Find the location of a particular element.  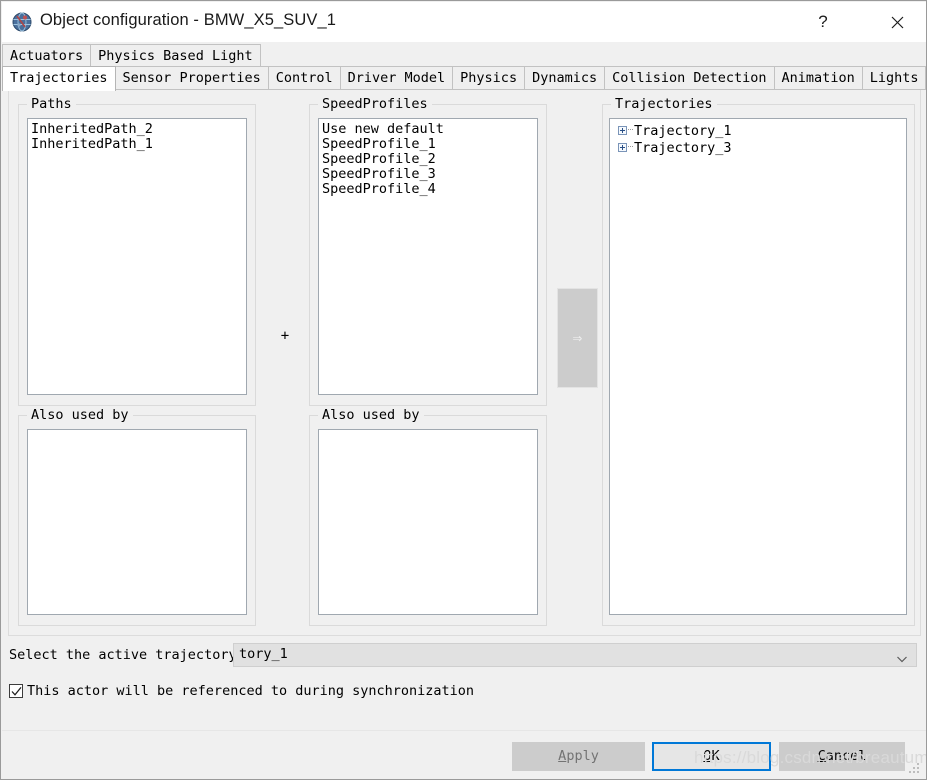

list-item: SpeedProfile_2 is located at coordinates (428, 159).